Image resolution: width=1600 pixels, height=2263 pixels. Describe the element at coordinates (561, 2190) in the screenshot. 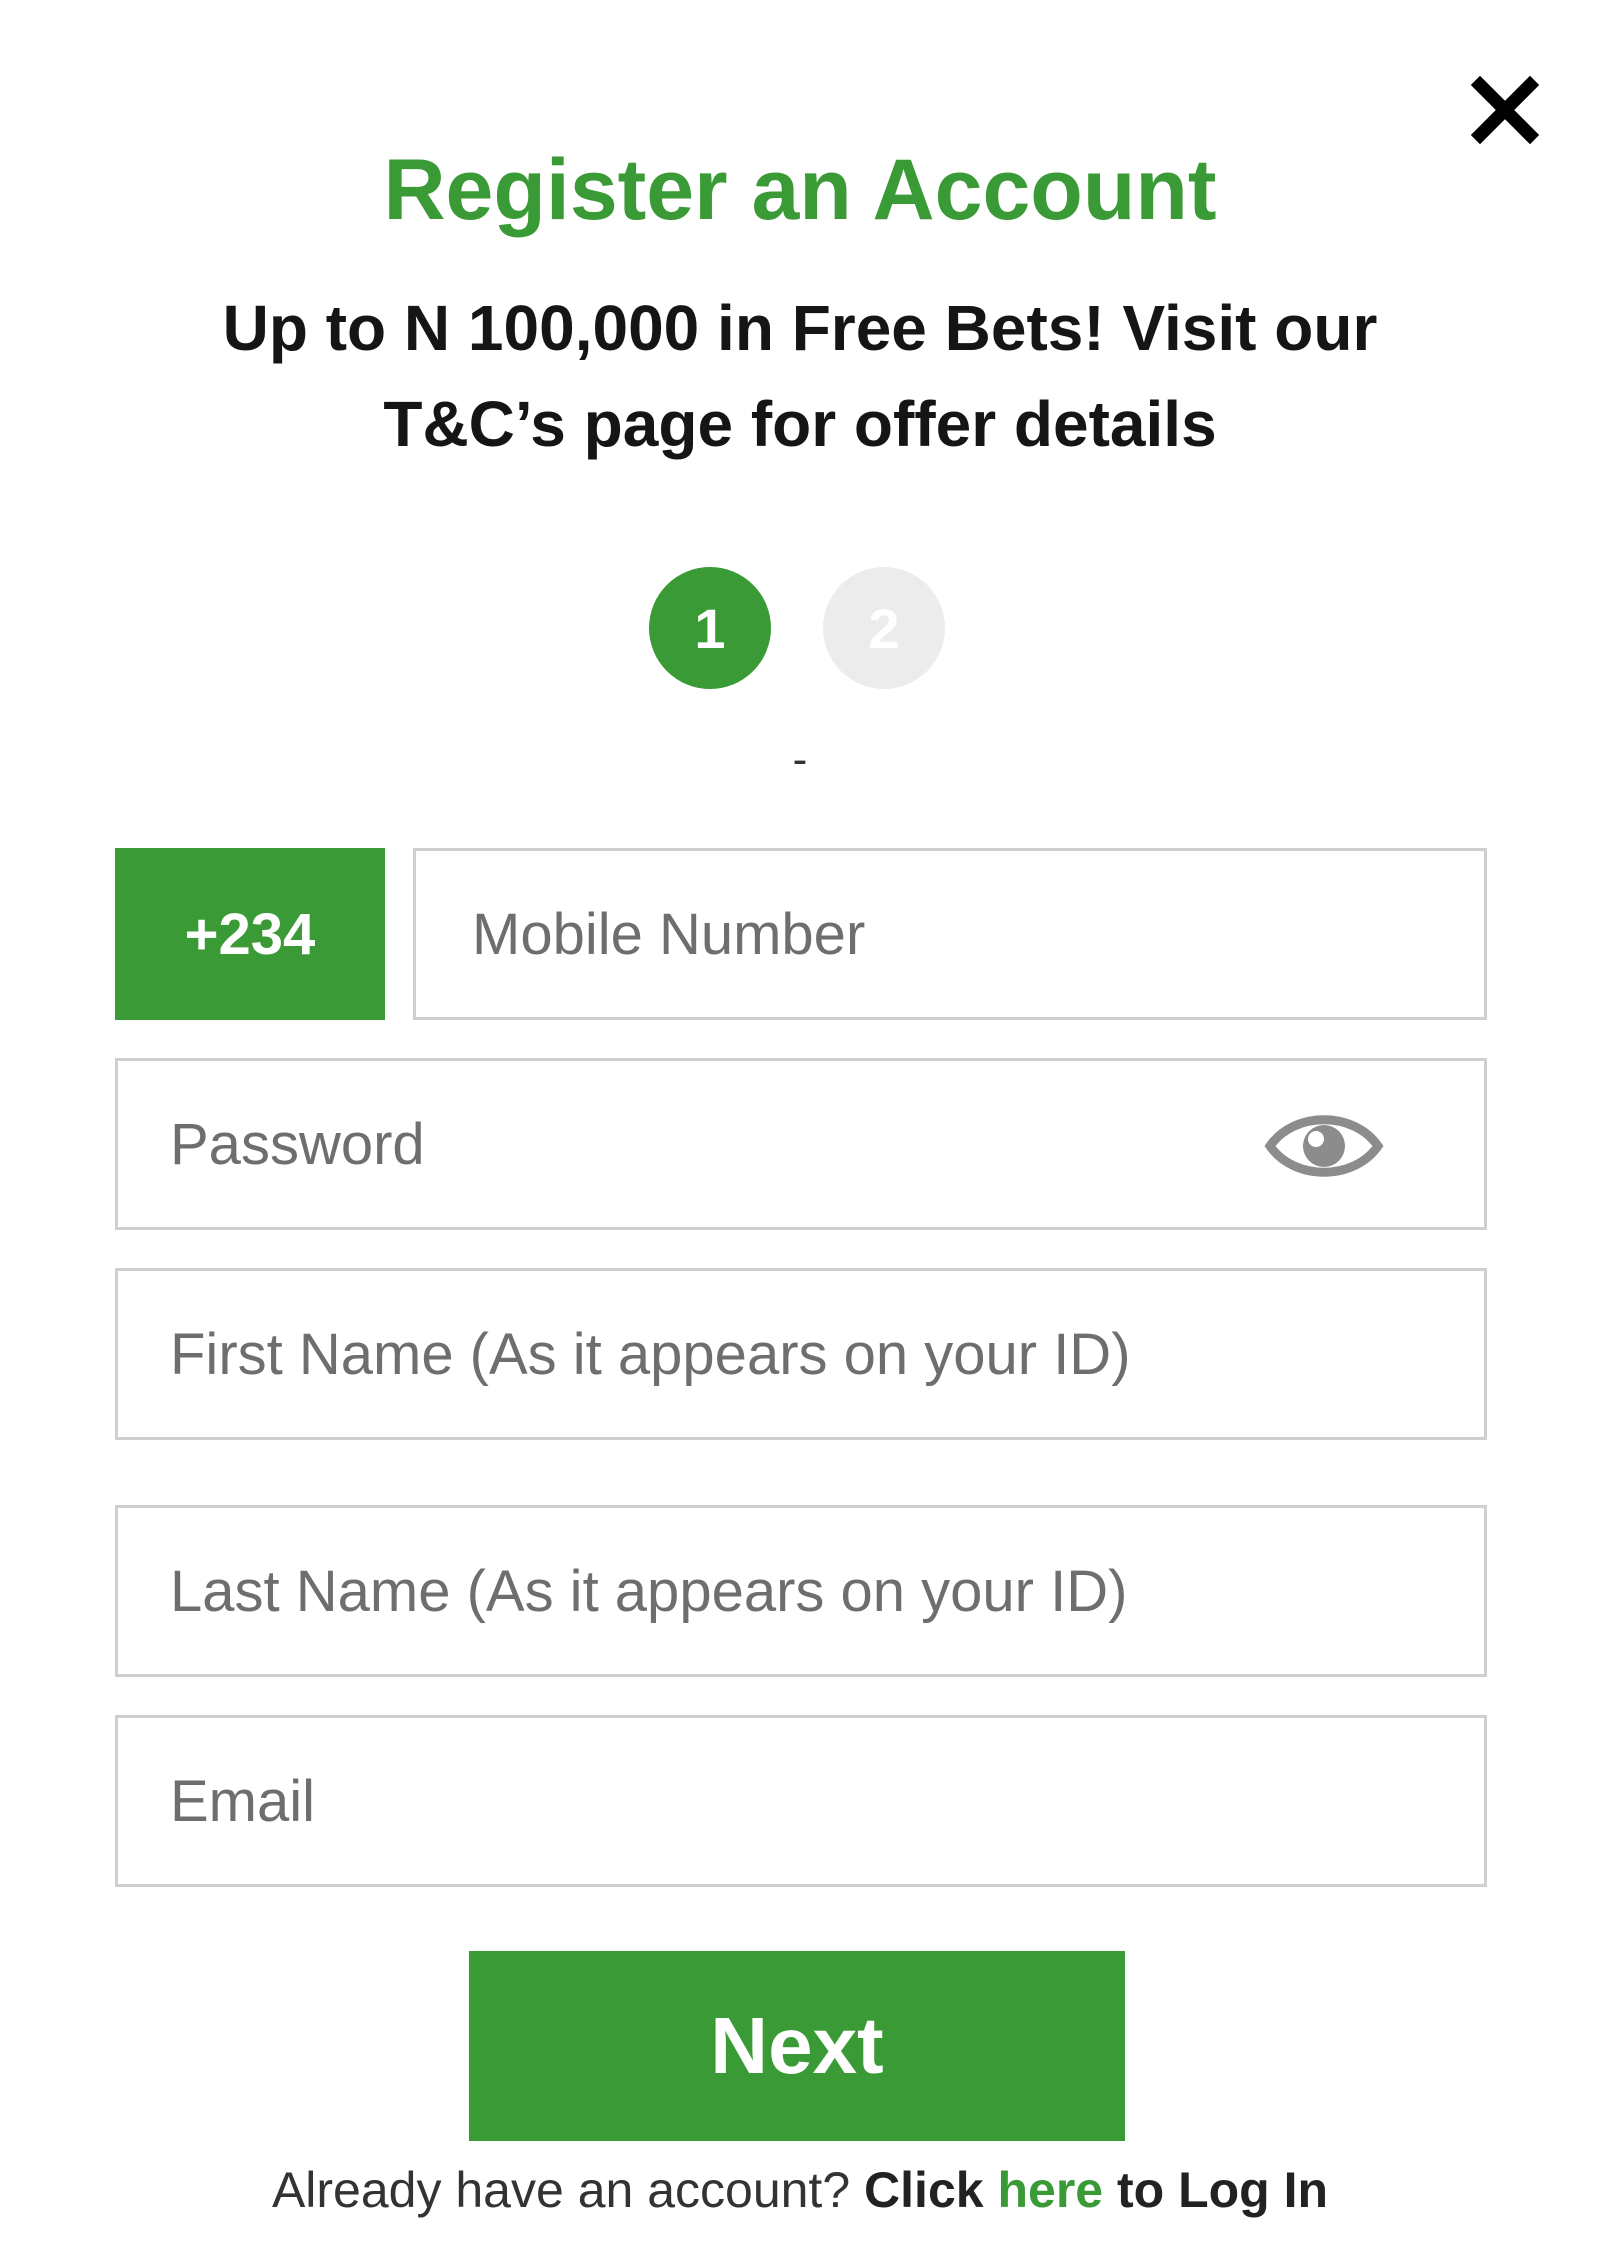

I see `login-prompt-text: Already have an account?` at that location.